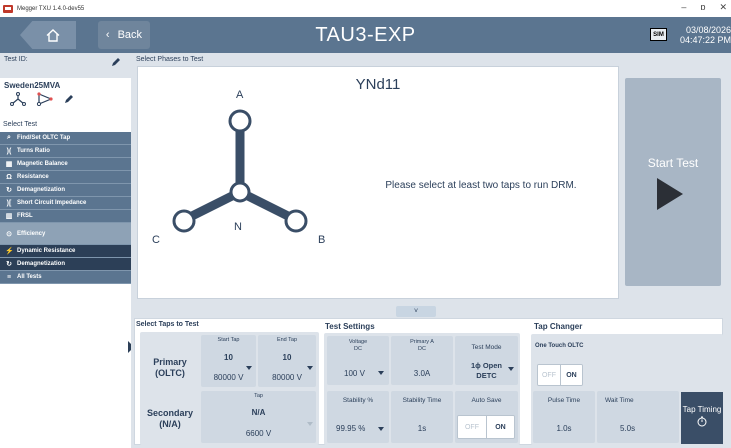 This screenshot has width=731, height=448. Describe the element at coordinates (683, 7) in the screenshot. I see `minimize-button: –` at that location.